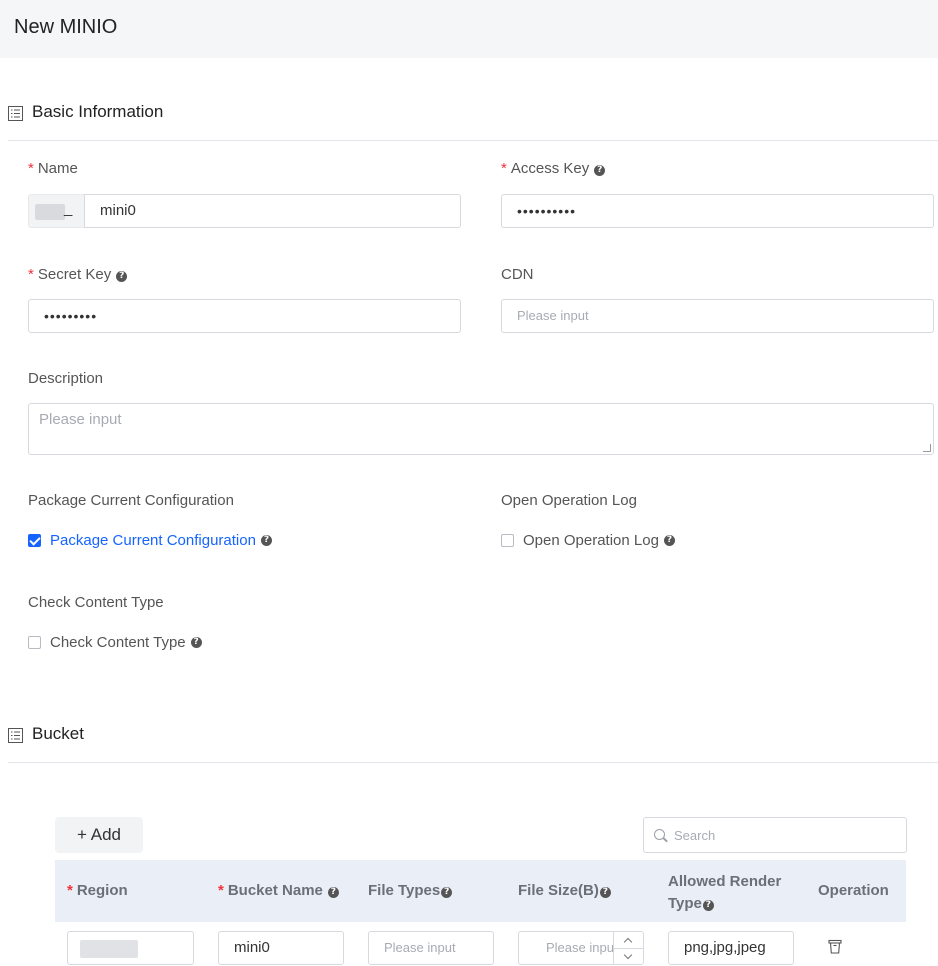 Image resolution: width=938 pixels, height=966 pixels. I want to click on operation-log-checkbox: Open Operation Log?, so click(588, 540).